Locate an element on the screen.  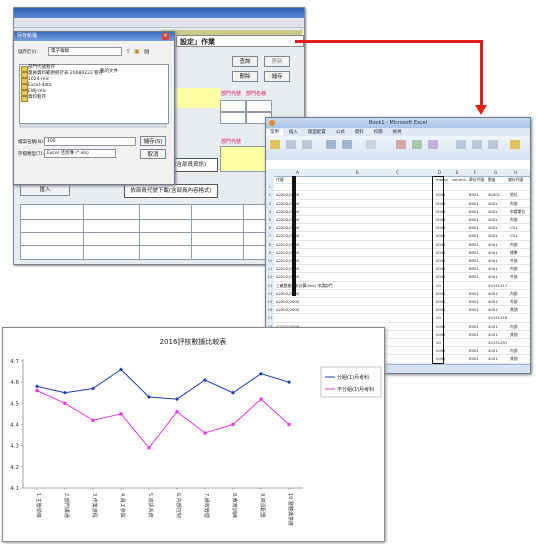
table-row: 15 A2202/2000 0001 B001 4001 外部 is located at coordinates (398, 302).